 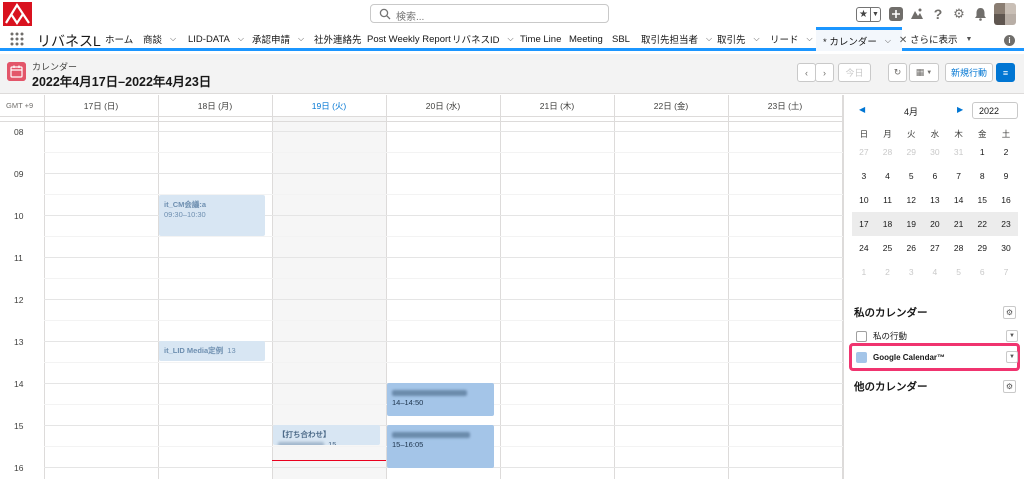 I want to click on nav-item-leads: リード ⌵, so click(x=791, y=39).